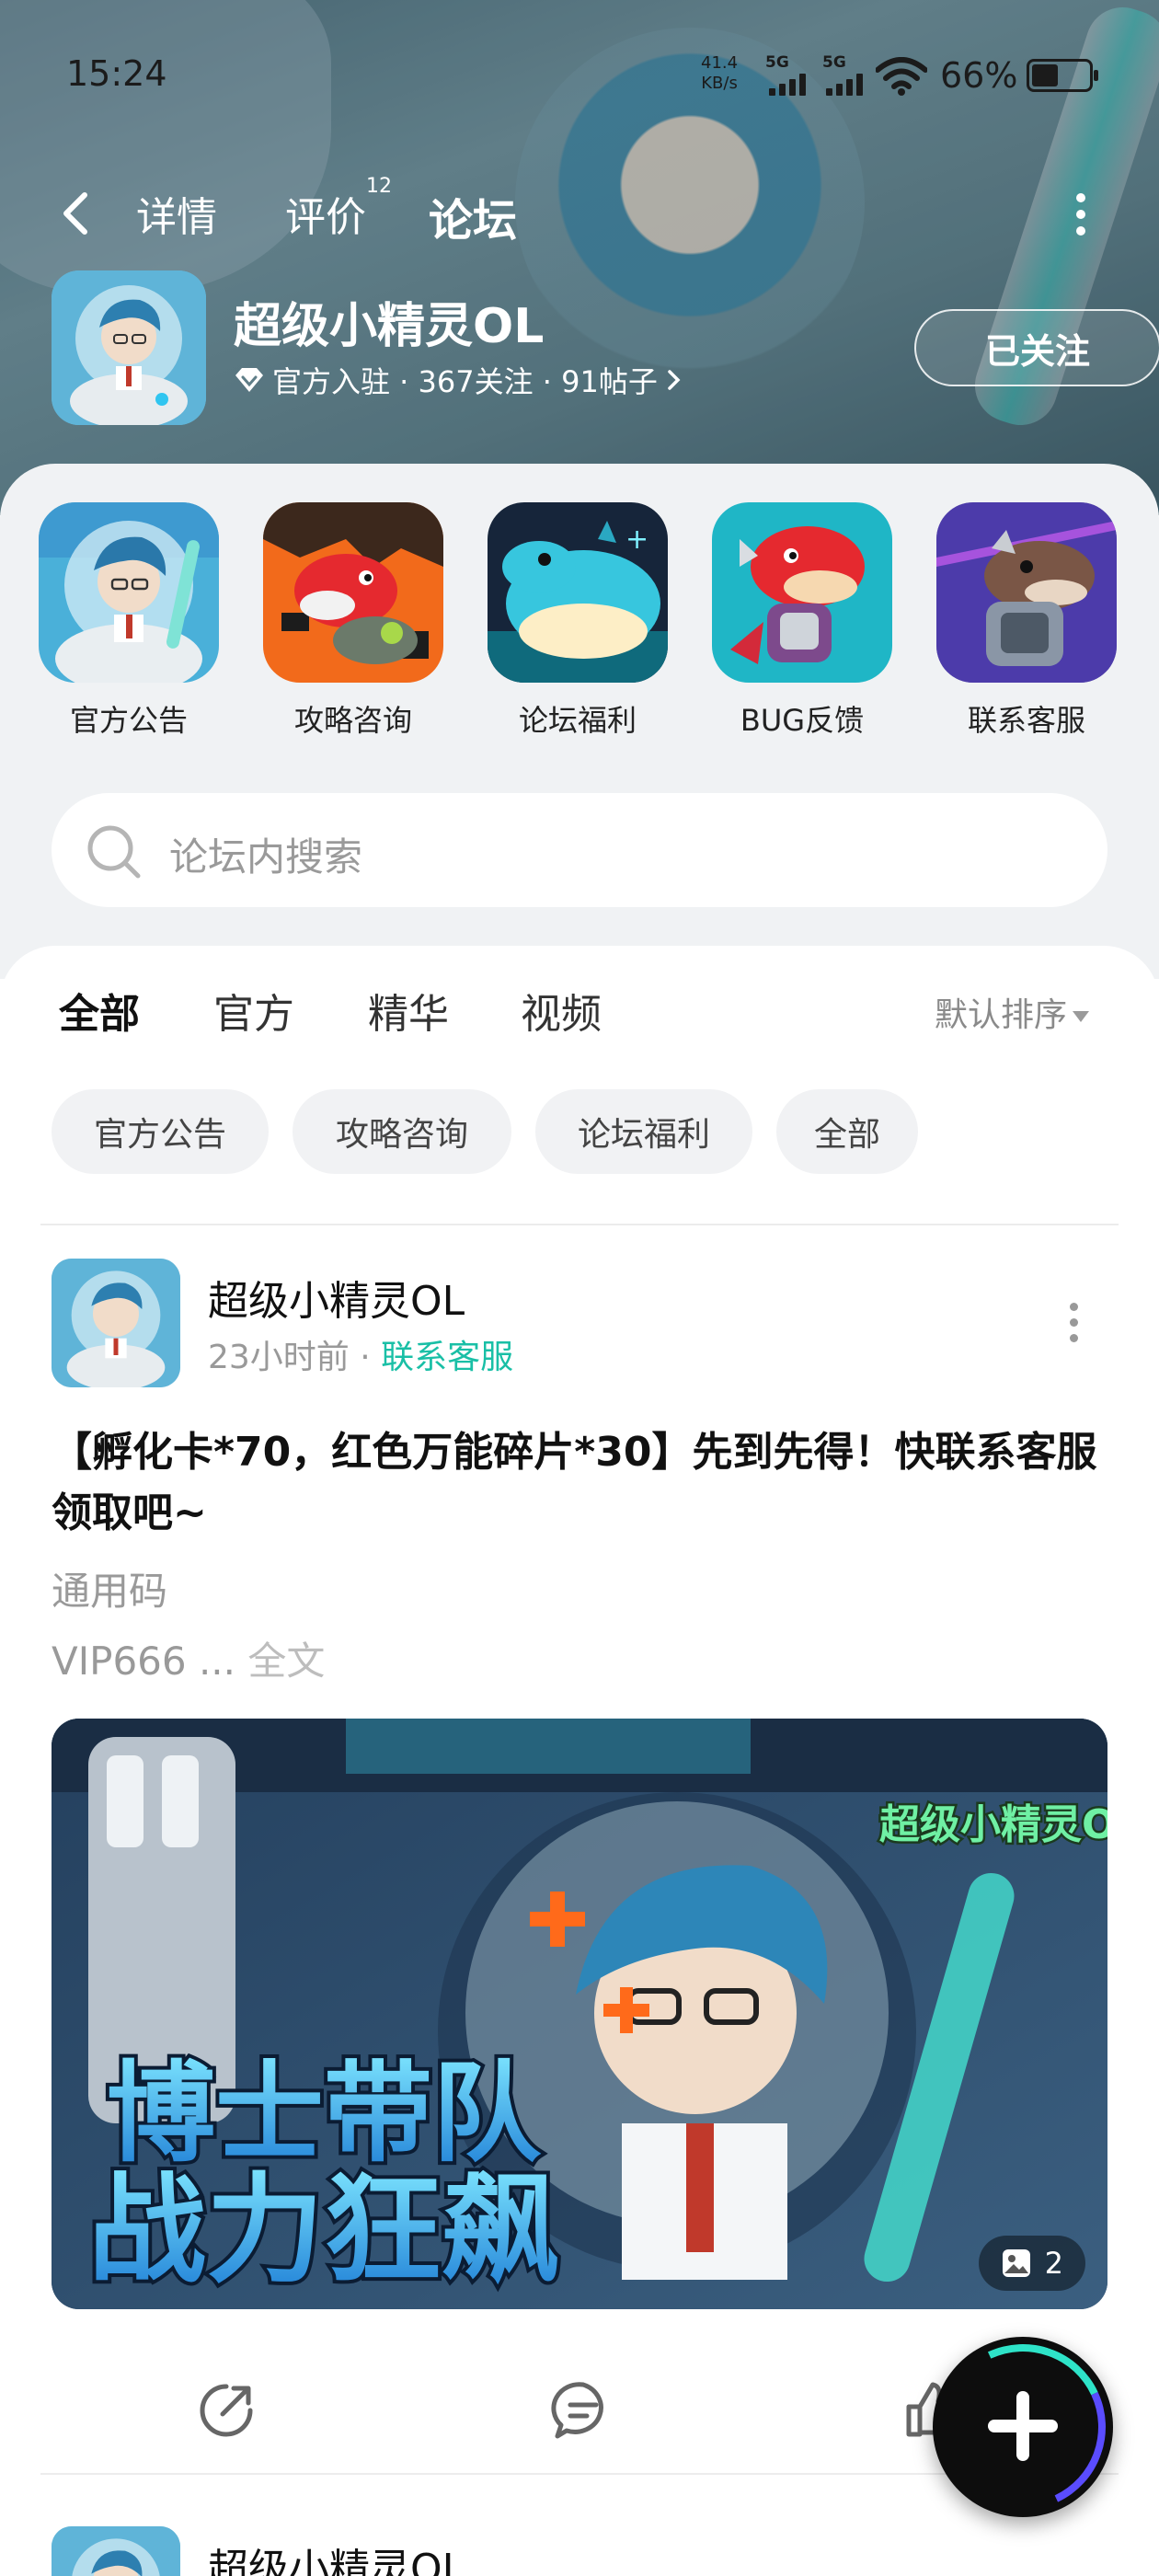 Image resolution: width=1159 pixels, height=2576 pixels. Describe the element at coordinates (116, 73) in the screenshot. I see `status-time: 15:24` at that location.